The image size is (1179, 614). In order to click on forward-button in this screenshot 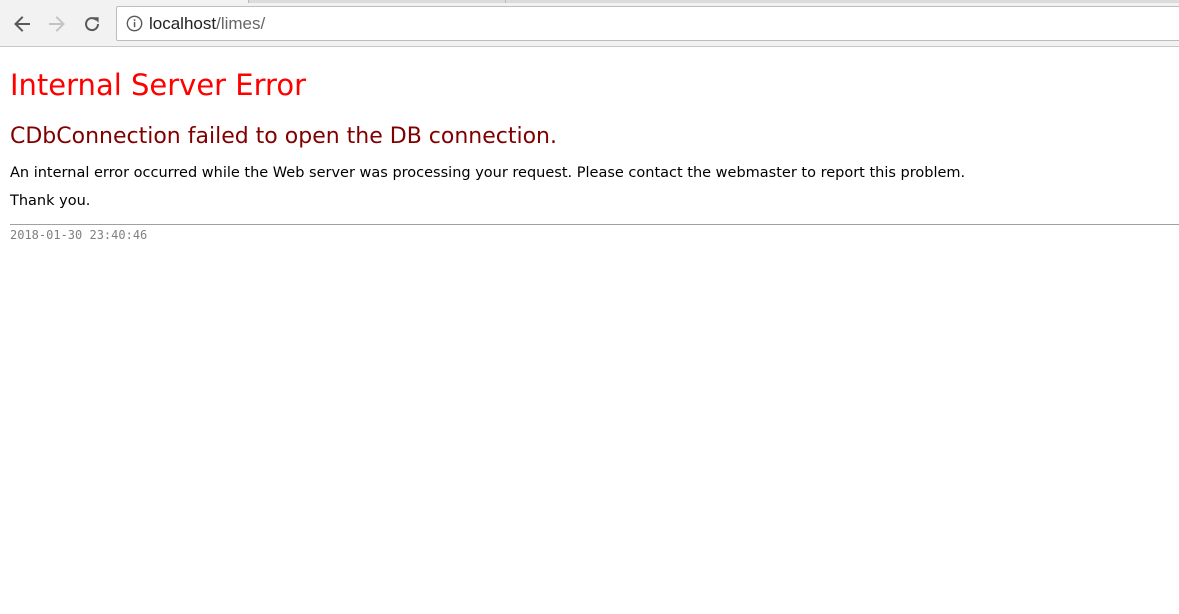, I will do `click(57, 24)`.